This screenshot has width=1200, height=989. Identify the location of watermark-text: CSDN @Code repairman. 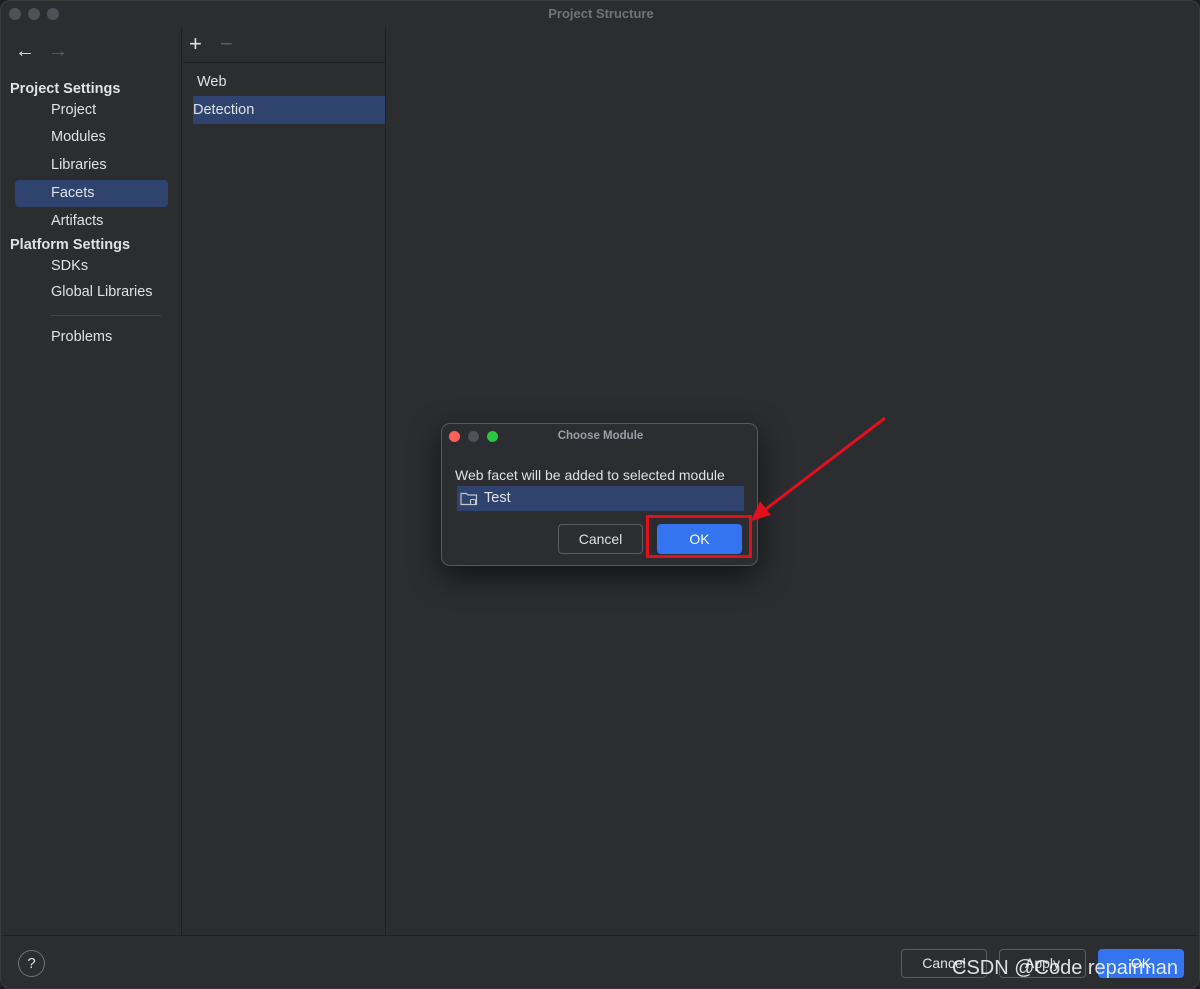
(1065, 968).